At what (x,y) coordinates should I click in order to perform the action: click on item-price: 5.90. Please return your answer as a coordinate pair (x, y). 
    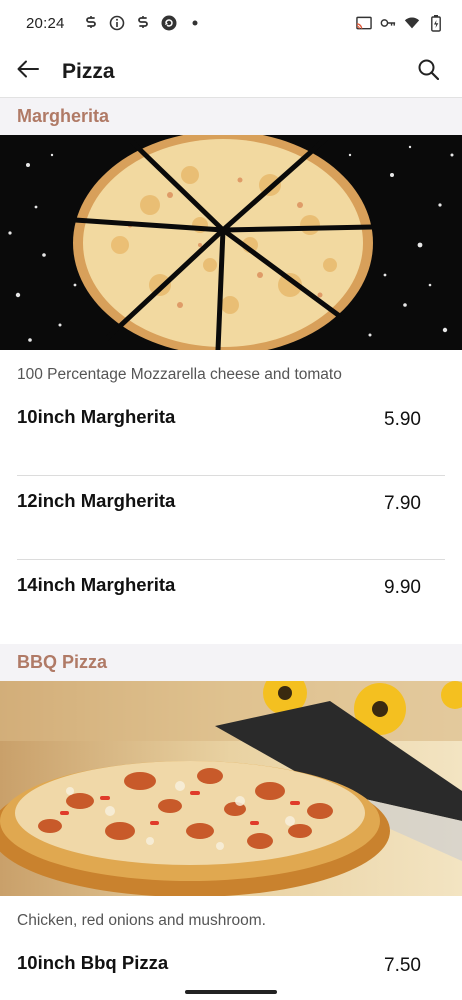
    Looking at the image, I should click on (402, 419).